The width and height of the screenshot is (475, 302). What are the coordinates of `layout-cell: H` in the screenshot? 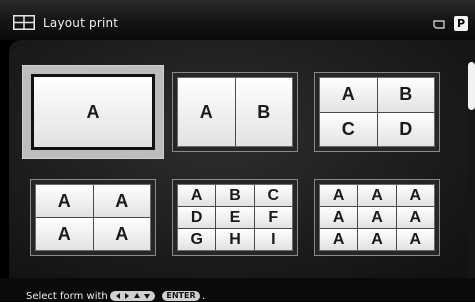 It's located at (235, 239).